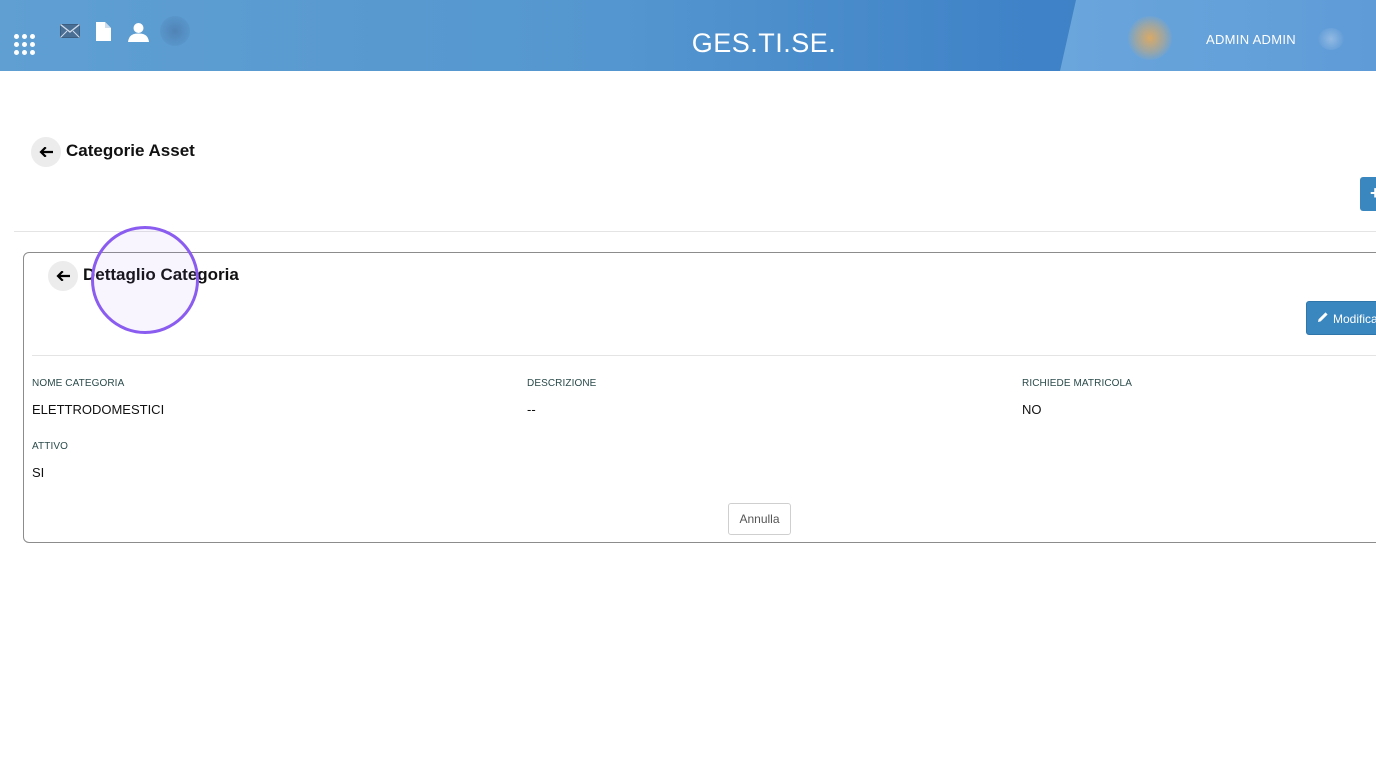  I want to click on user-menu-toggle, so click(1331, 39).